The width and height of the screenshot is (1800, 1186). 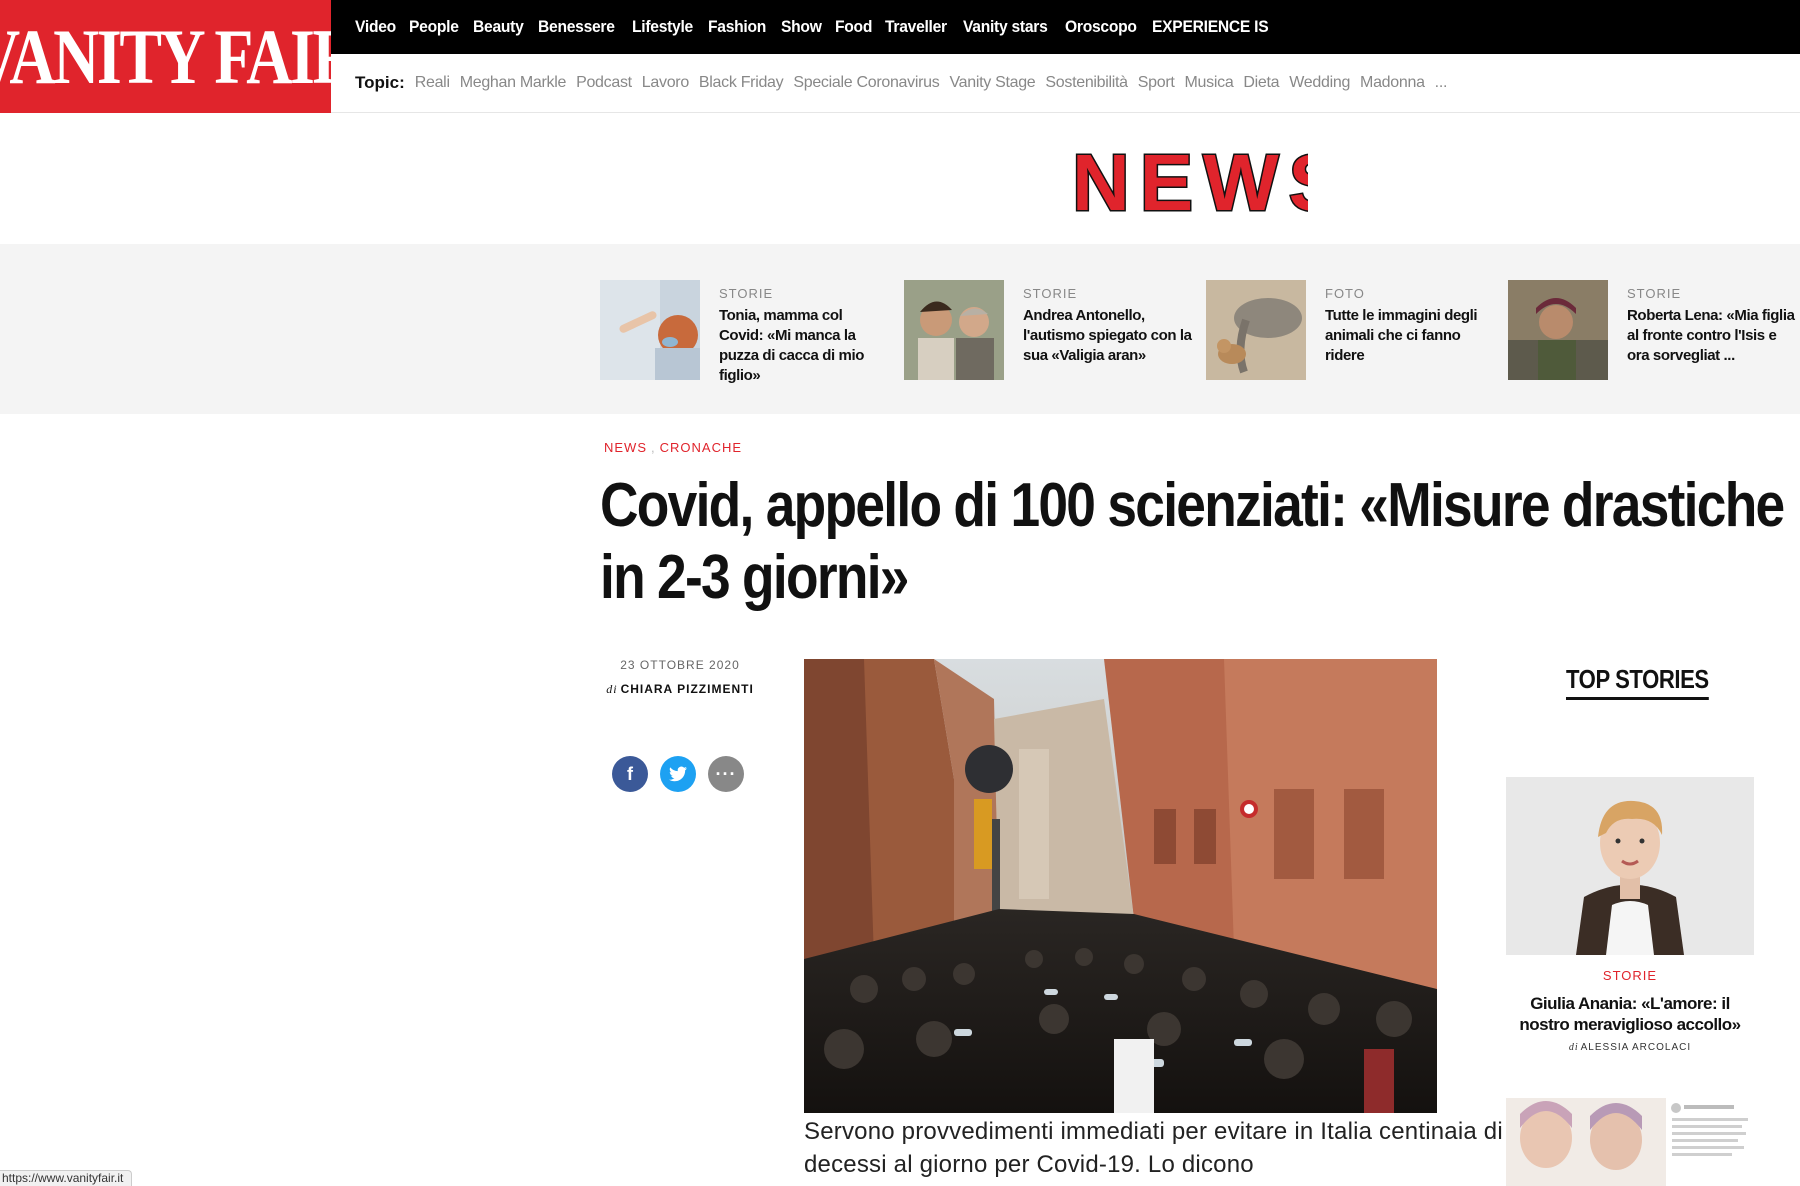 I want to click on more-share-button: ···, so click(x=726, y=774).